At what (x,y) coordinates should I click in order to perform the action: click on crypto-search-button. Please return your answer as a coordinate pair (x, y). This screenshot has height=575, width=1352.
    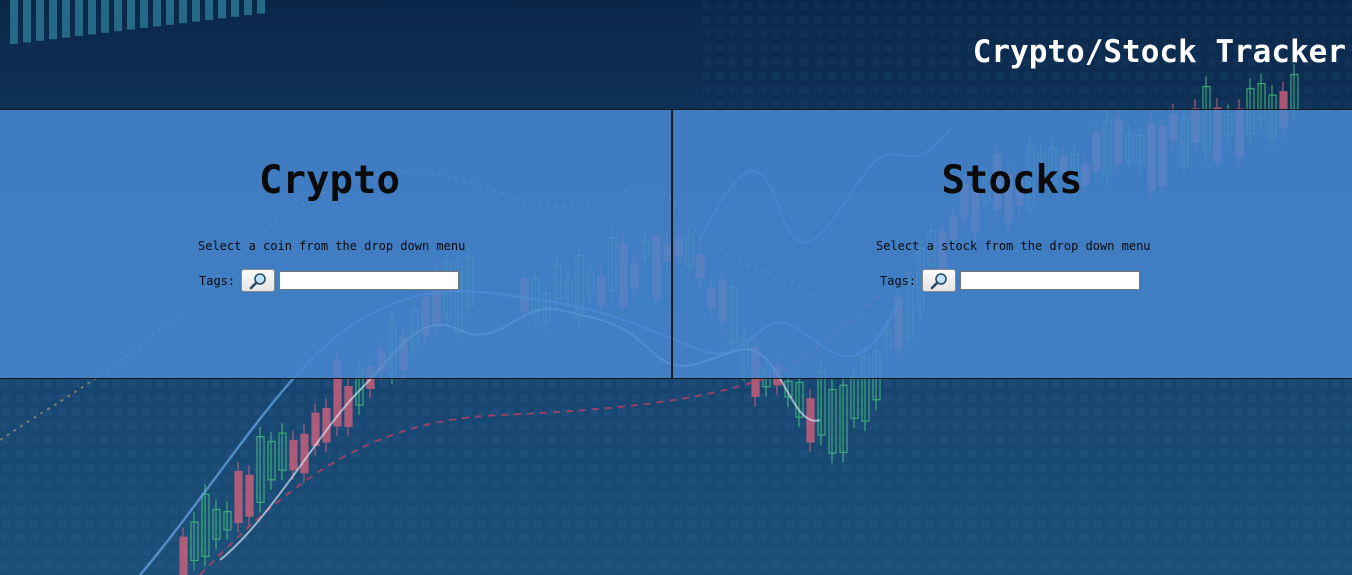
    Looking at the image, I should click on (258, 280).